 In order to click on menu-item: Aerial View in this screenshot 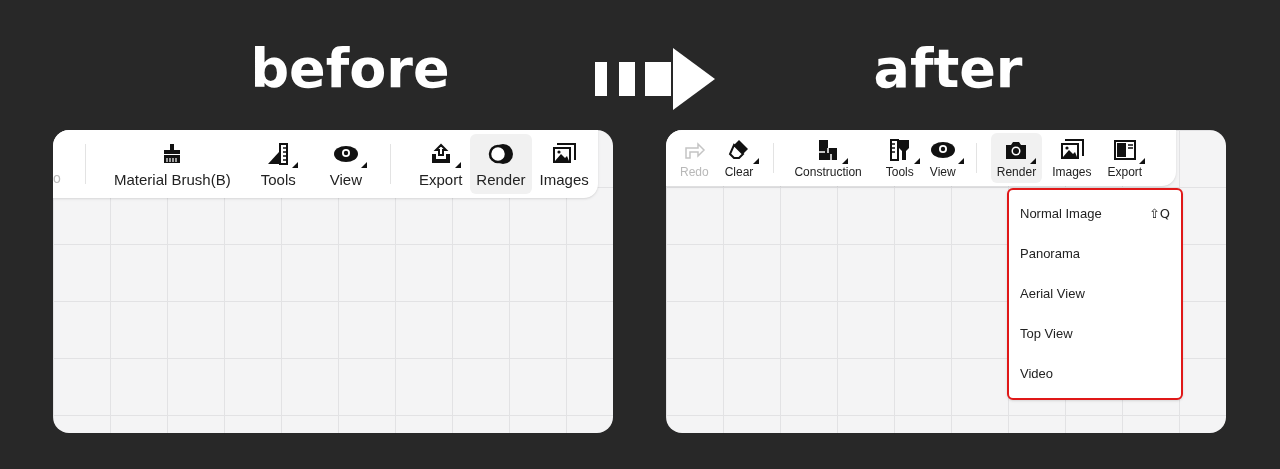, I will do `click(1095, 294)`.